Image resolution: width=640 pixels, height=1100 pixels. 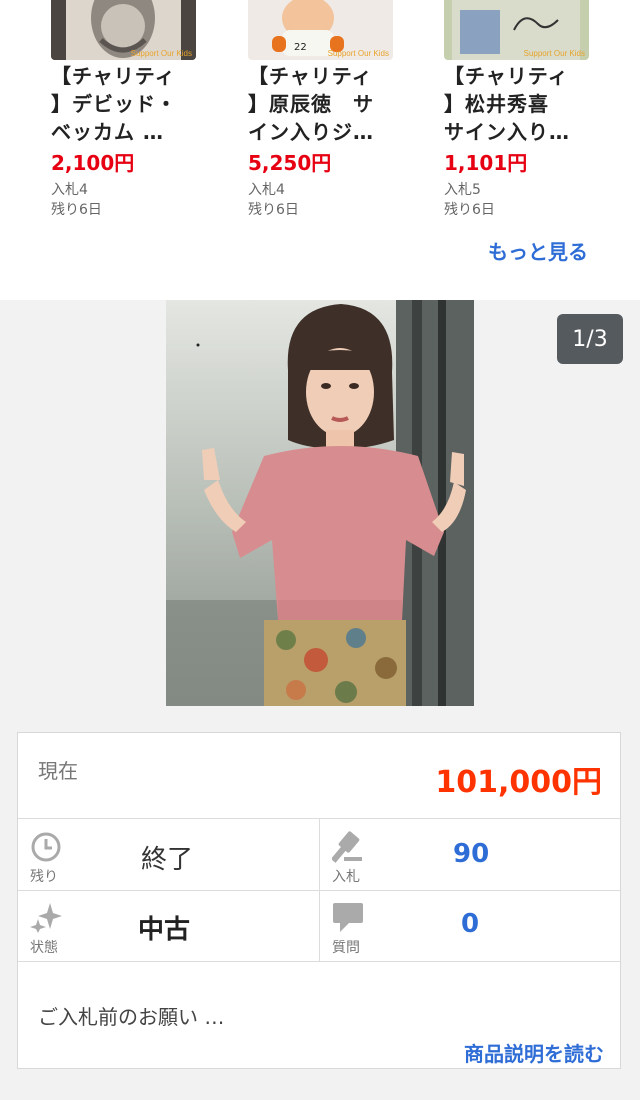 What do you see at coordinates (518, 782) in the screenshot?
I see `current-price-value: 101,000円` at bounding box center [518, 782].